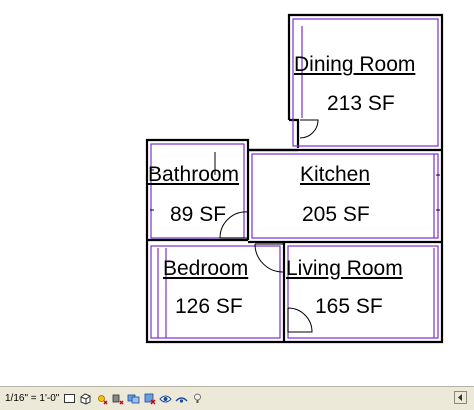 The width and height of the screenshot is (474, 410). What do you see at coordinates (354, 64) in the screenshot?
I see `room-label-dining: Dining Room` at bounding box center [354, 64].